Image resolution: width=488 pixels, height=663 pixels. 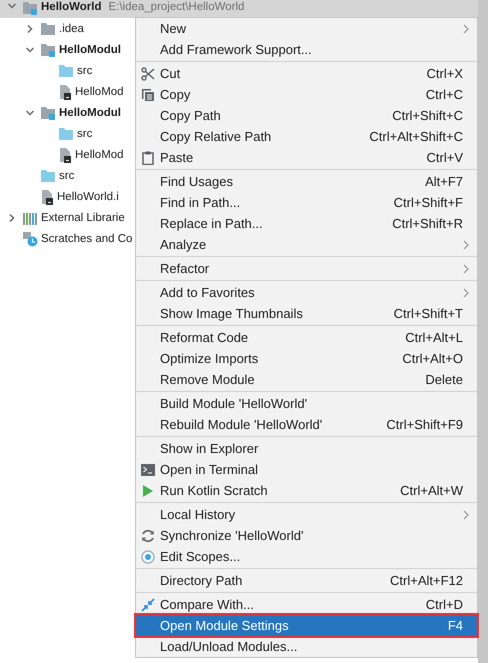 I want to click on menu-item-label: Open Module Settings, so click(x=225, y=625).